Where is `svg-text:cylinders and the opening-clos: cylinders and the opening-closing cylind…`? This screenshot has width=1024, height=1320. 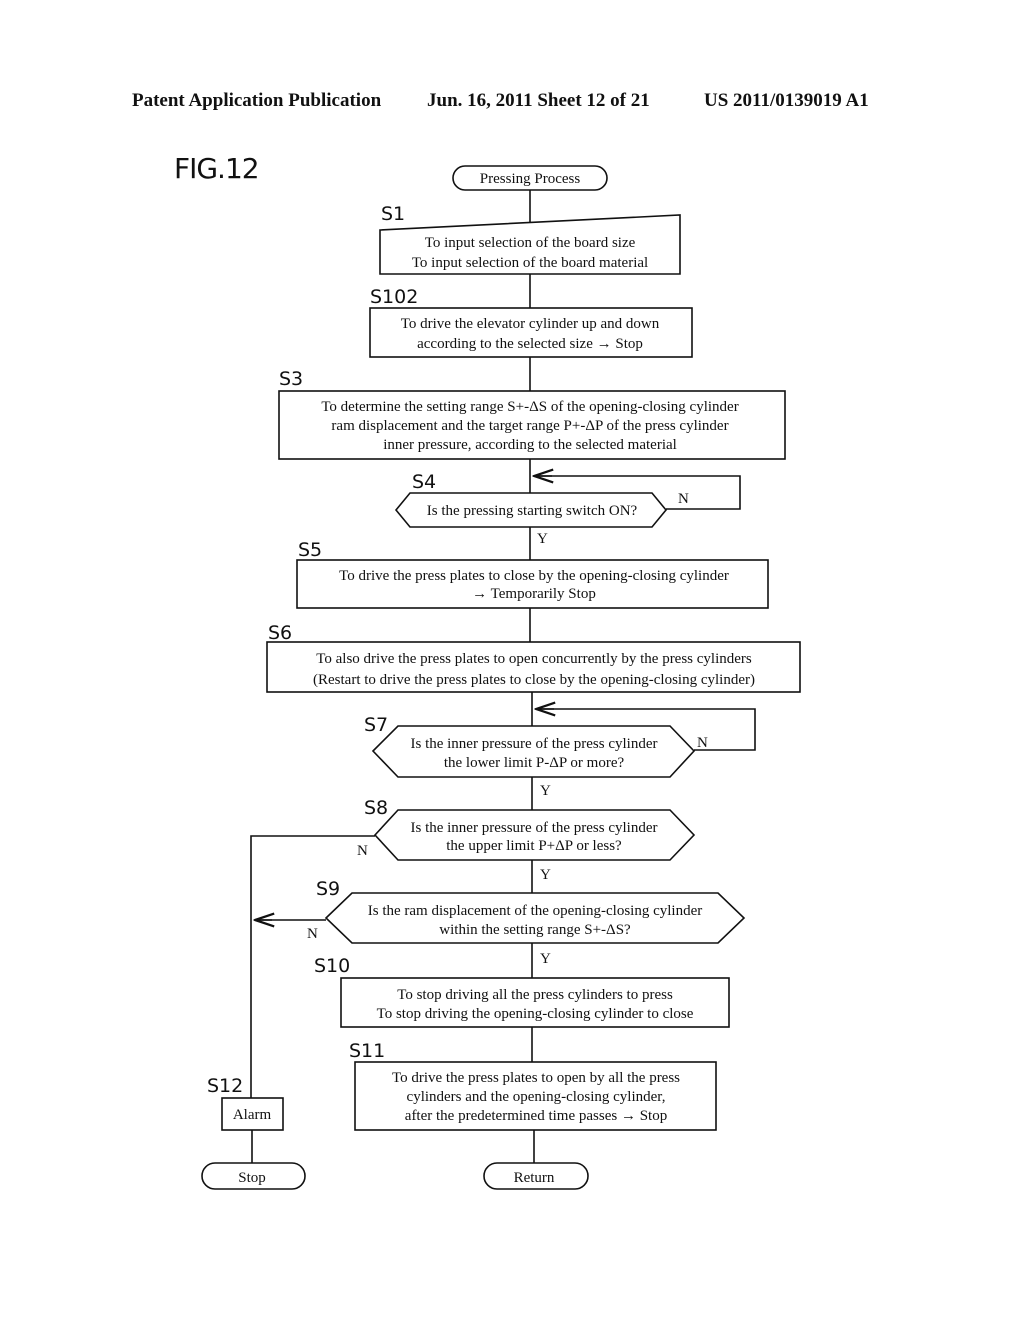
svg-text:cylinders and the opening-clos: cylinders and the opening-closing cylind… is located at coordinates (536, 1097).